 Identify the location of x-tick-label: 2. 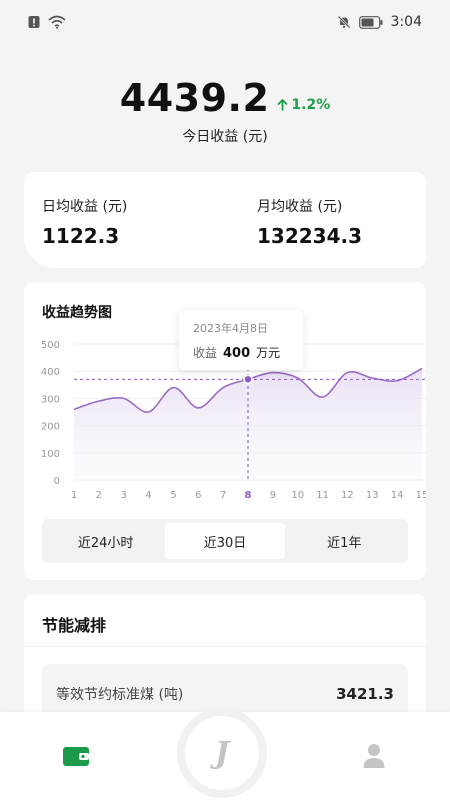
(99, 495).